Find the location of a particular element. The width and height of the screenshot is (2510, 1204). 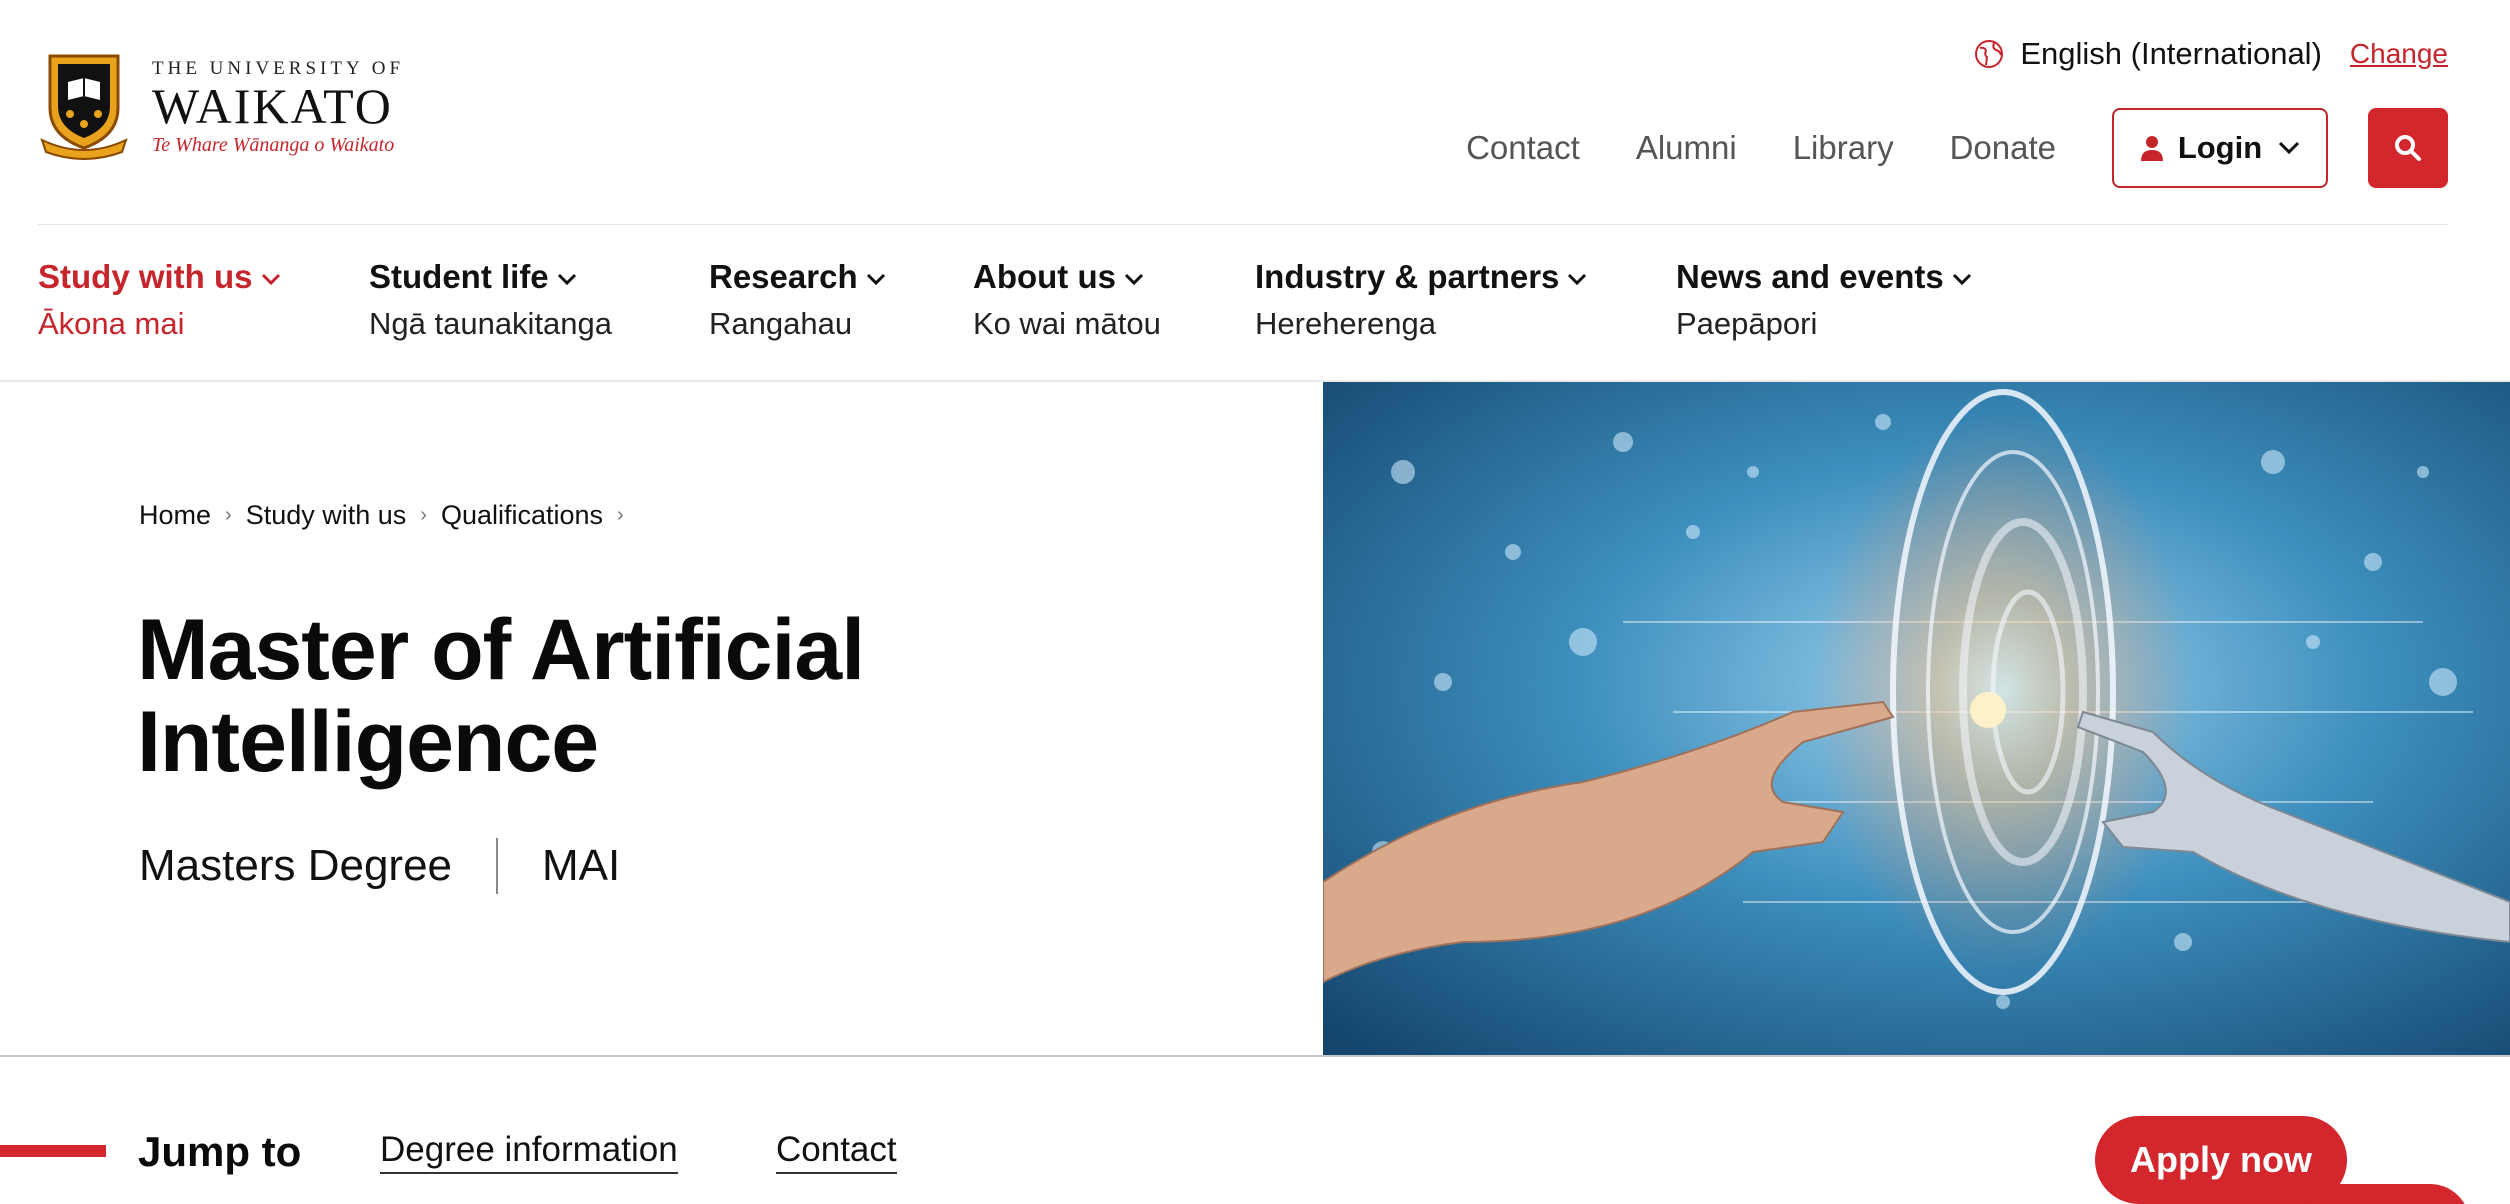

search-icon is located at coordinates (2408, 148).